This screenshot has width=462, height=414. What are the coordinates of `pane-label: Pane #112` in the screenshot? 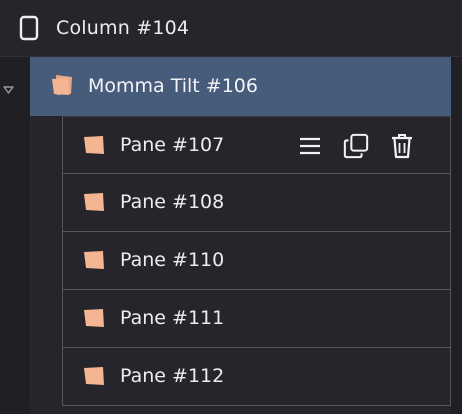 It's located at (172, 376).